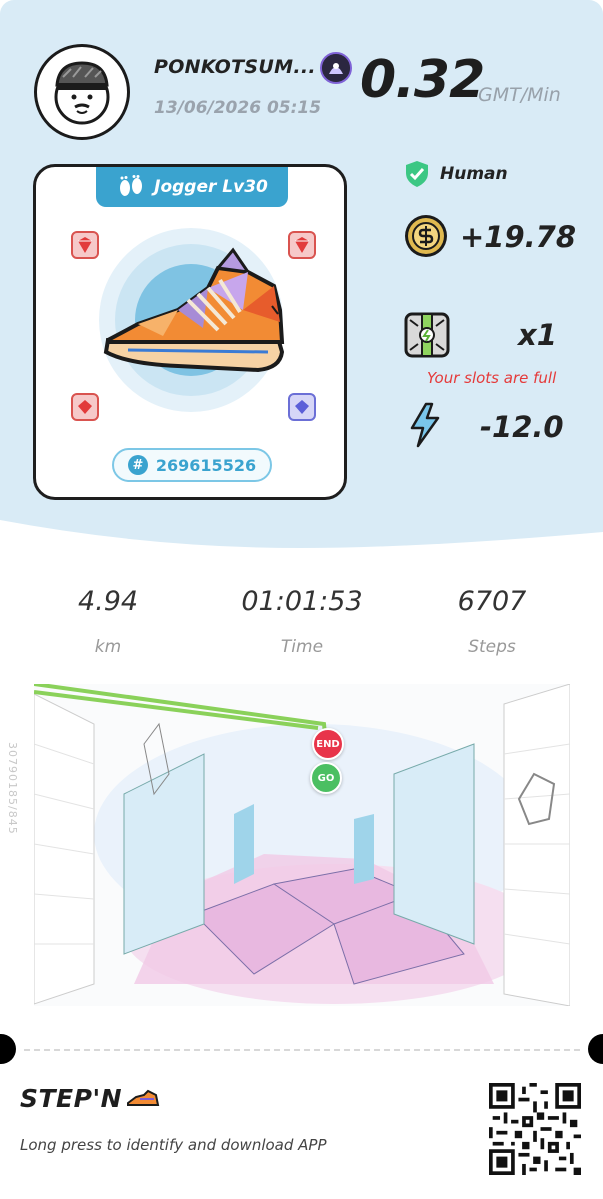  Describe the element at coordinates (238, 108) in the screenshot. I see `workout-datetime: 13/06/2026 05:15` at that location.